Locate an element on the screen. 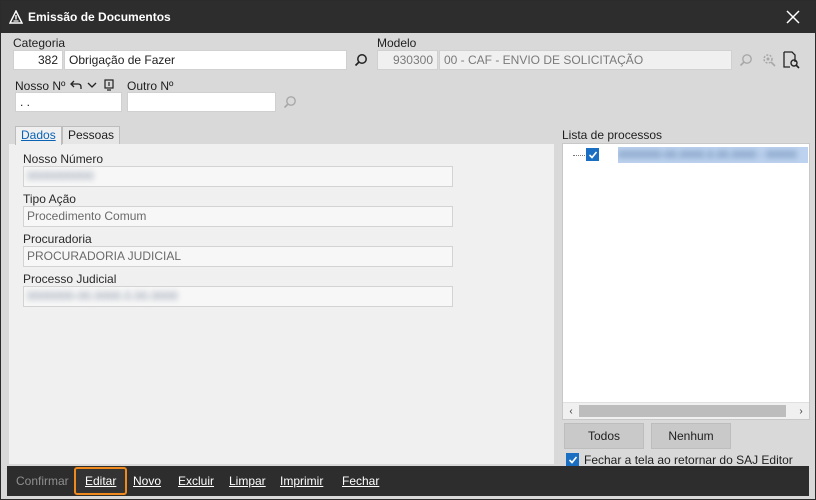 This screenshot has height=500, width=816. close-button is located at coordinates (793, 17).